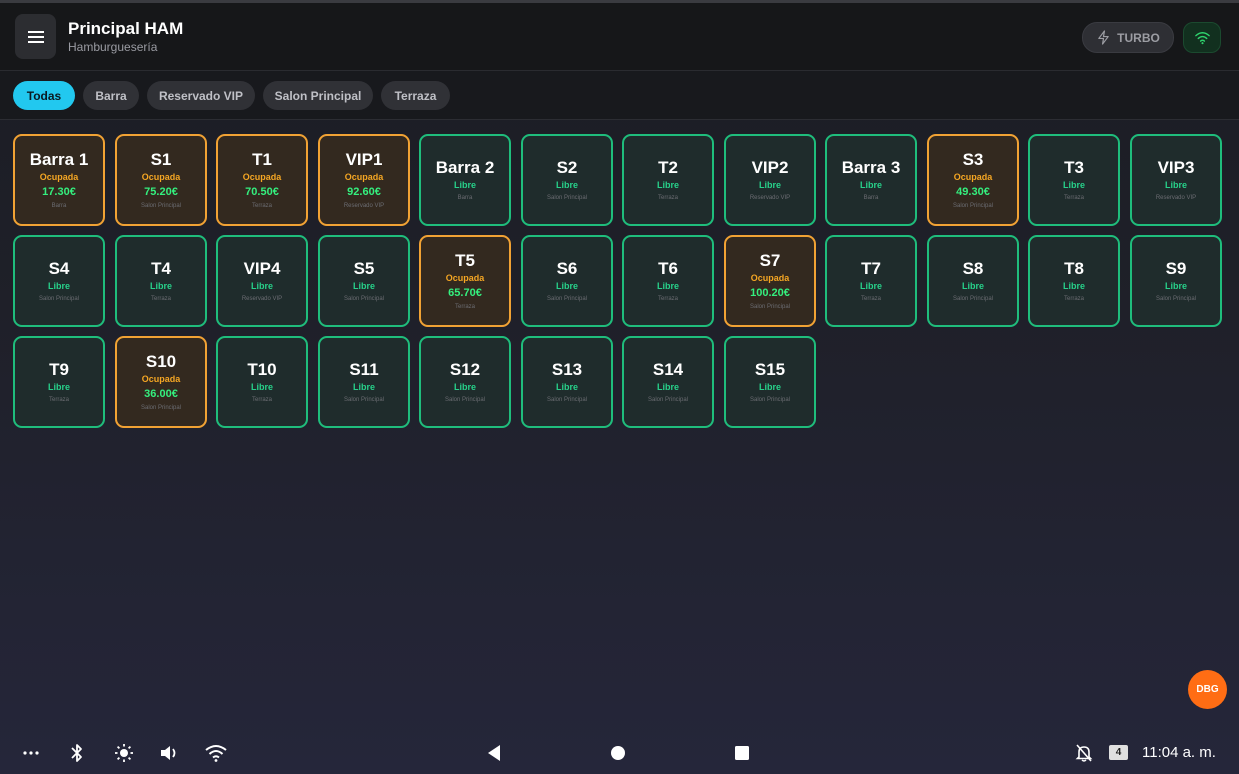 Image resolution: width=1239 pixels, height=774 pixels. Describe the element at coordinates (1176, 281) in the screenshot. I see `table-card: S9 Libre Salon Principal` at that location.